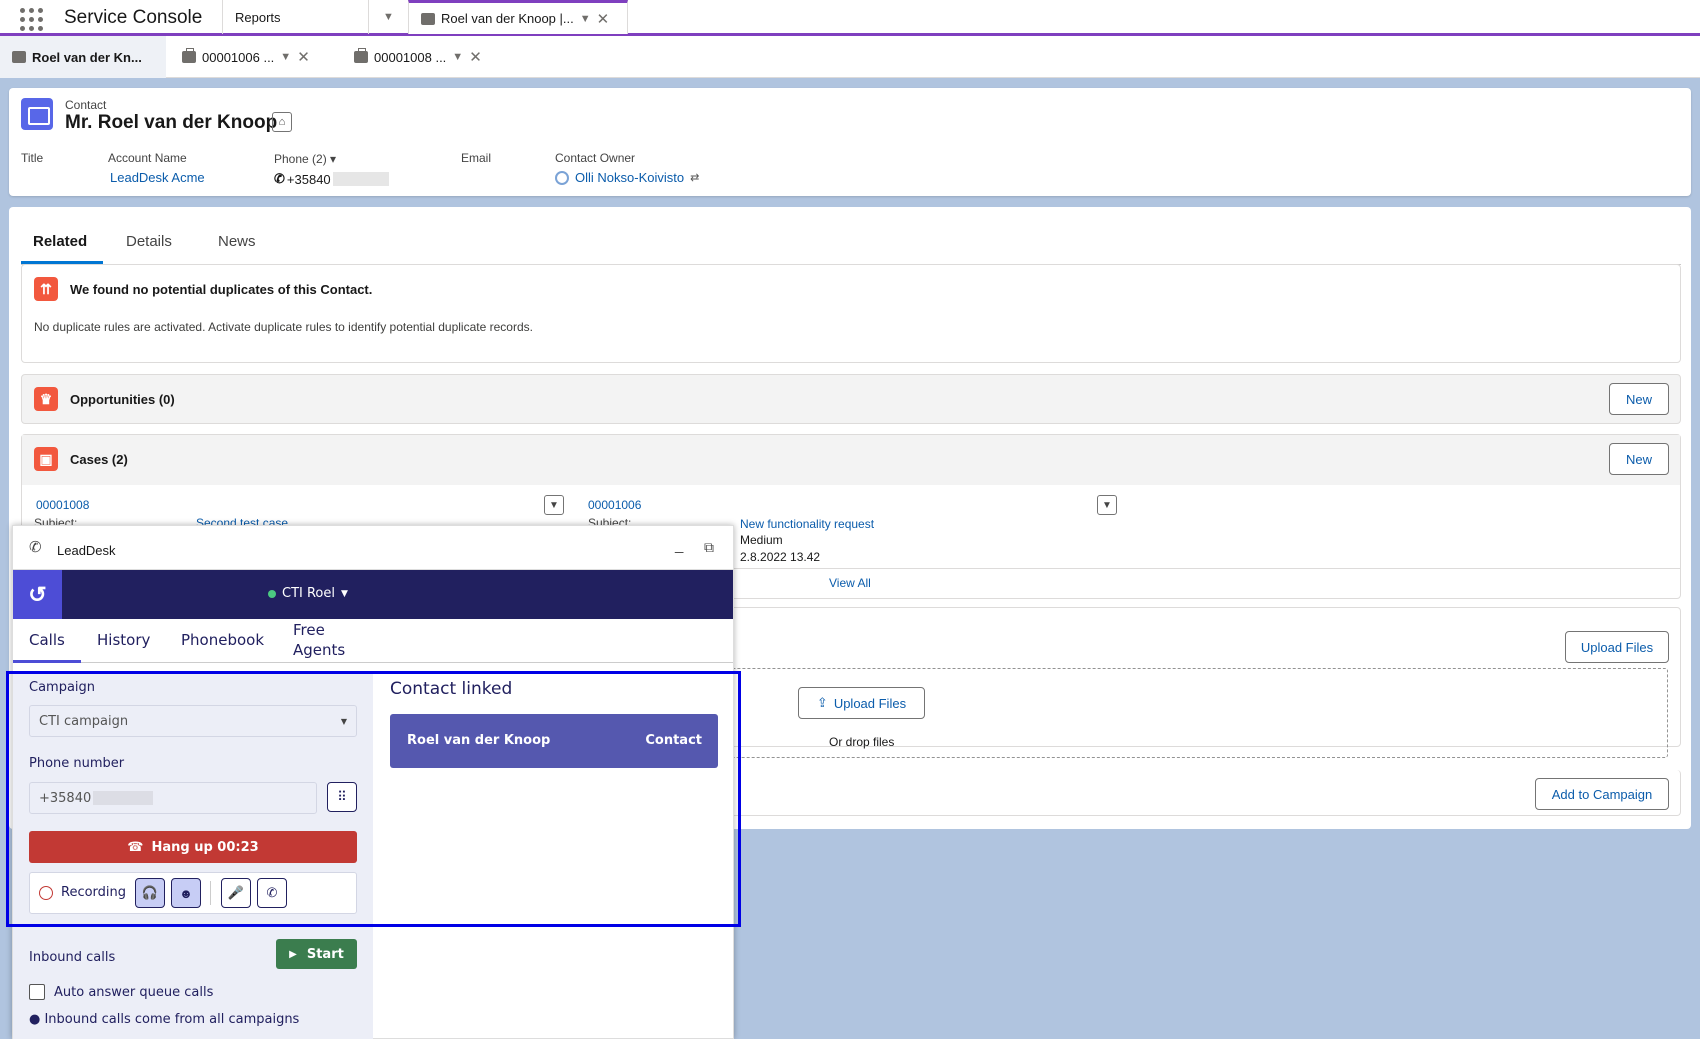 This screenshot has width=1700, height=1039. What do you see at coordinates (300, 159) in the screenshot?
I see `phone-label-text: Phone (2)` at bounding box center [300, 159].